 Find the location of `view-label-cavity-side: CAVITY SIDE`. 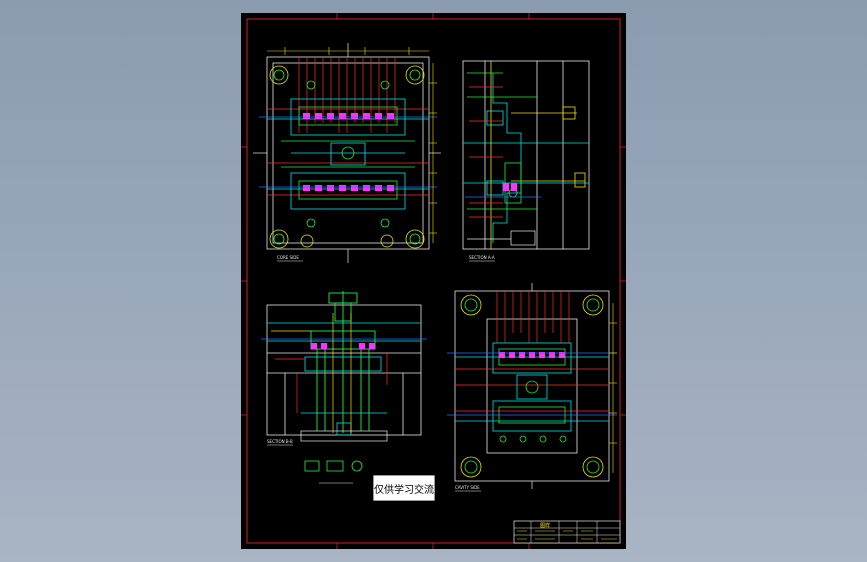

view-label-cavity-side: CAVITY SIDE is located at coordinates (467, 487).